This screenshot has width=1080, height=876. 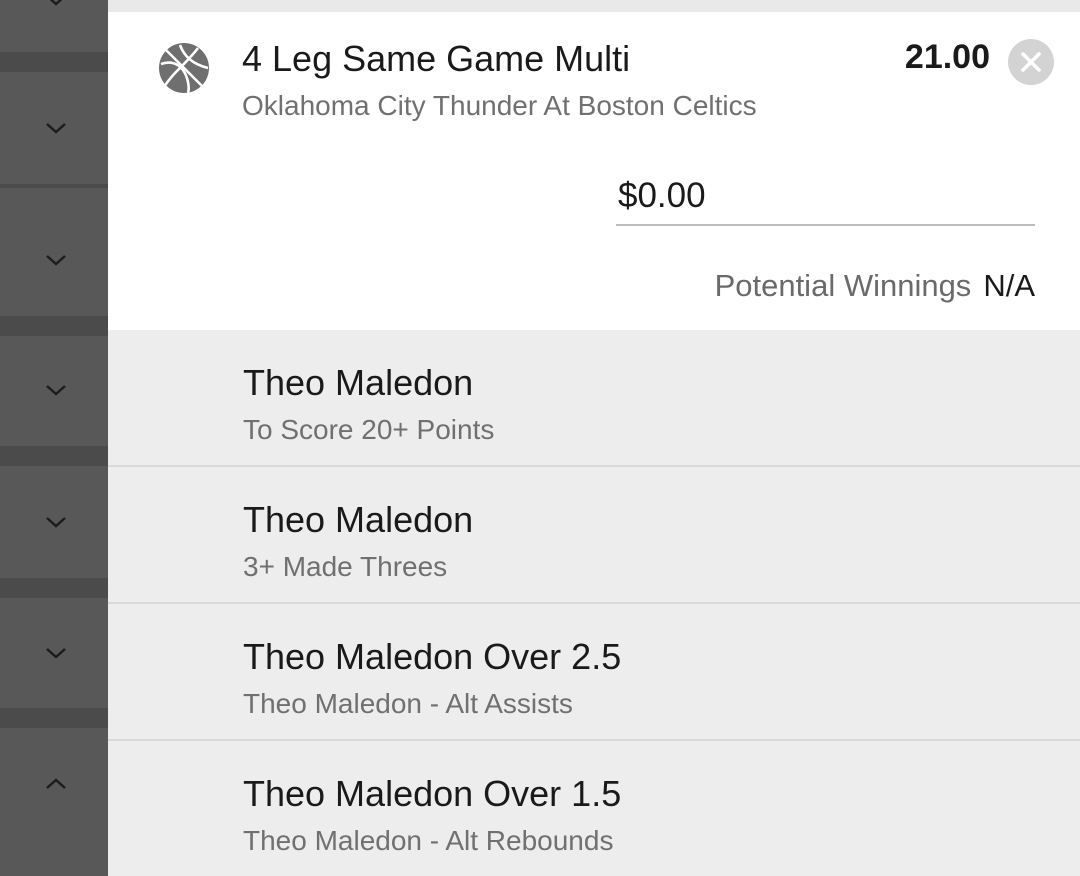 What do you see at coordinates (594, 6) in the screenshot?
I see `top-strip` at bounding box center [594, 6].